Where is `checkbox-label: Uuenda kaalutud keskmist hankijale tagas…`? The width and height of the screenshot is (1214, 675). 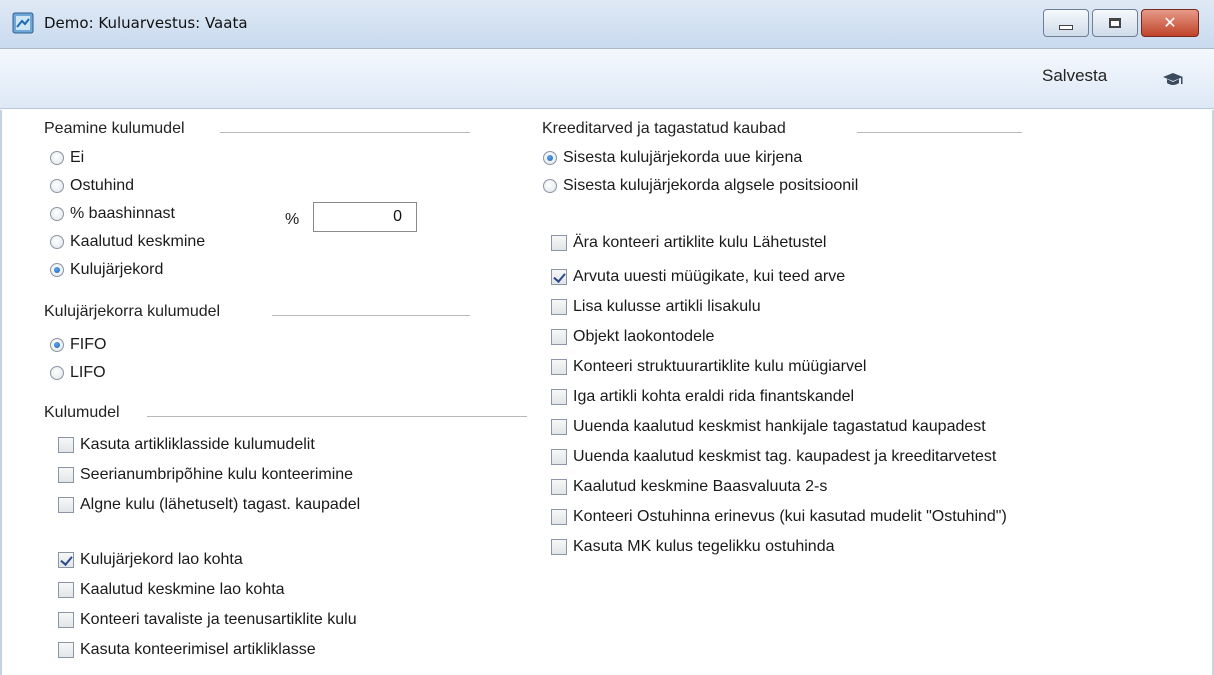
checkbox-label: Uuenda kaalutud keskmist hankijale tagas… is located at coordinates (779, 426).